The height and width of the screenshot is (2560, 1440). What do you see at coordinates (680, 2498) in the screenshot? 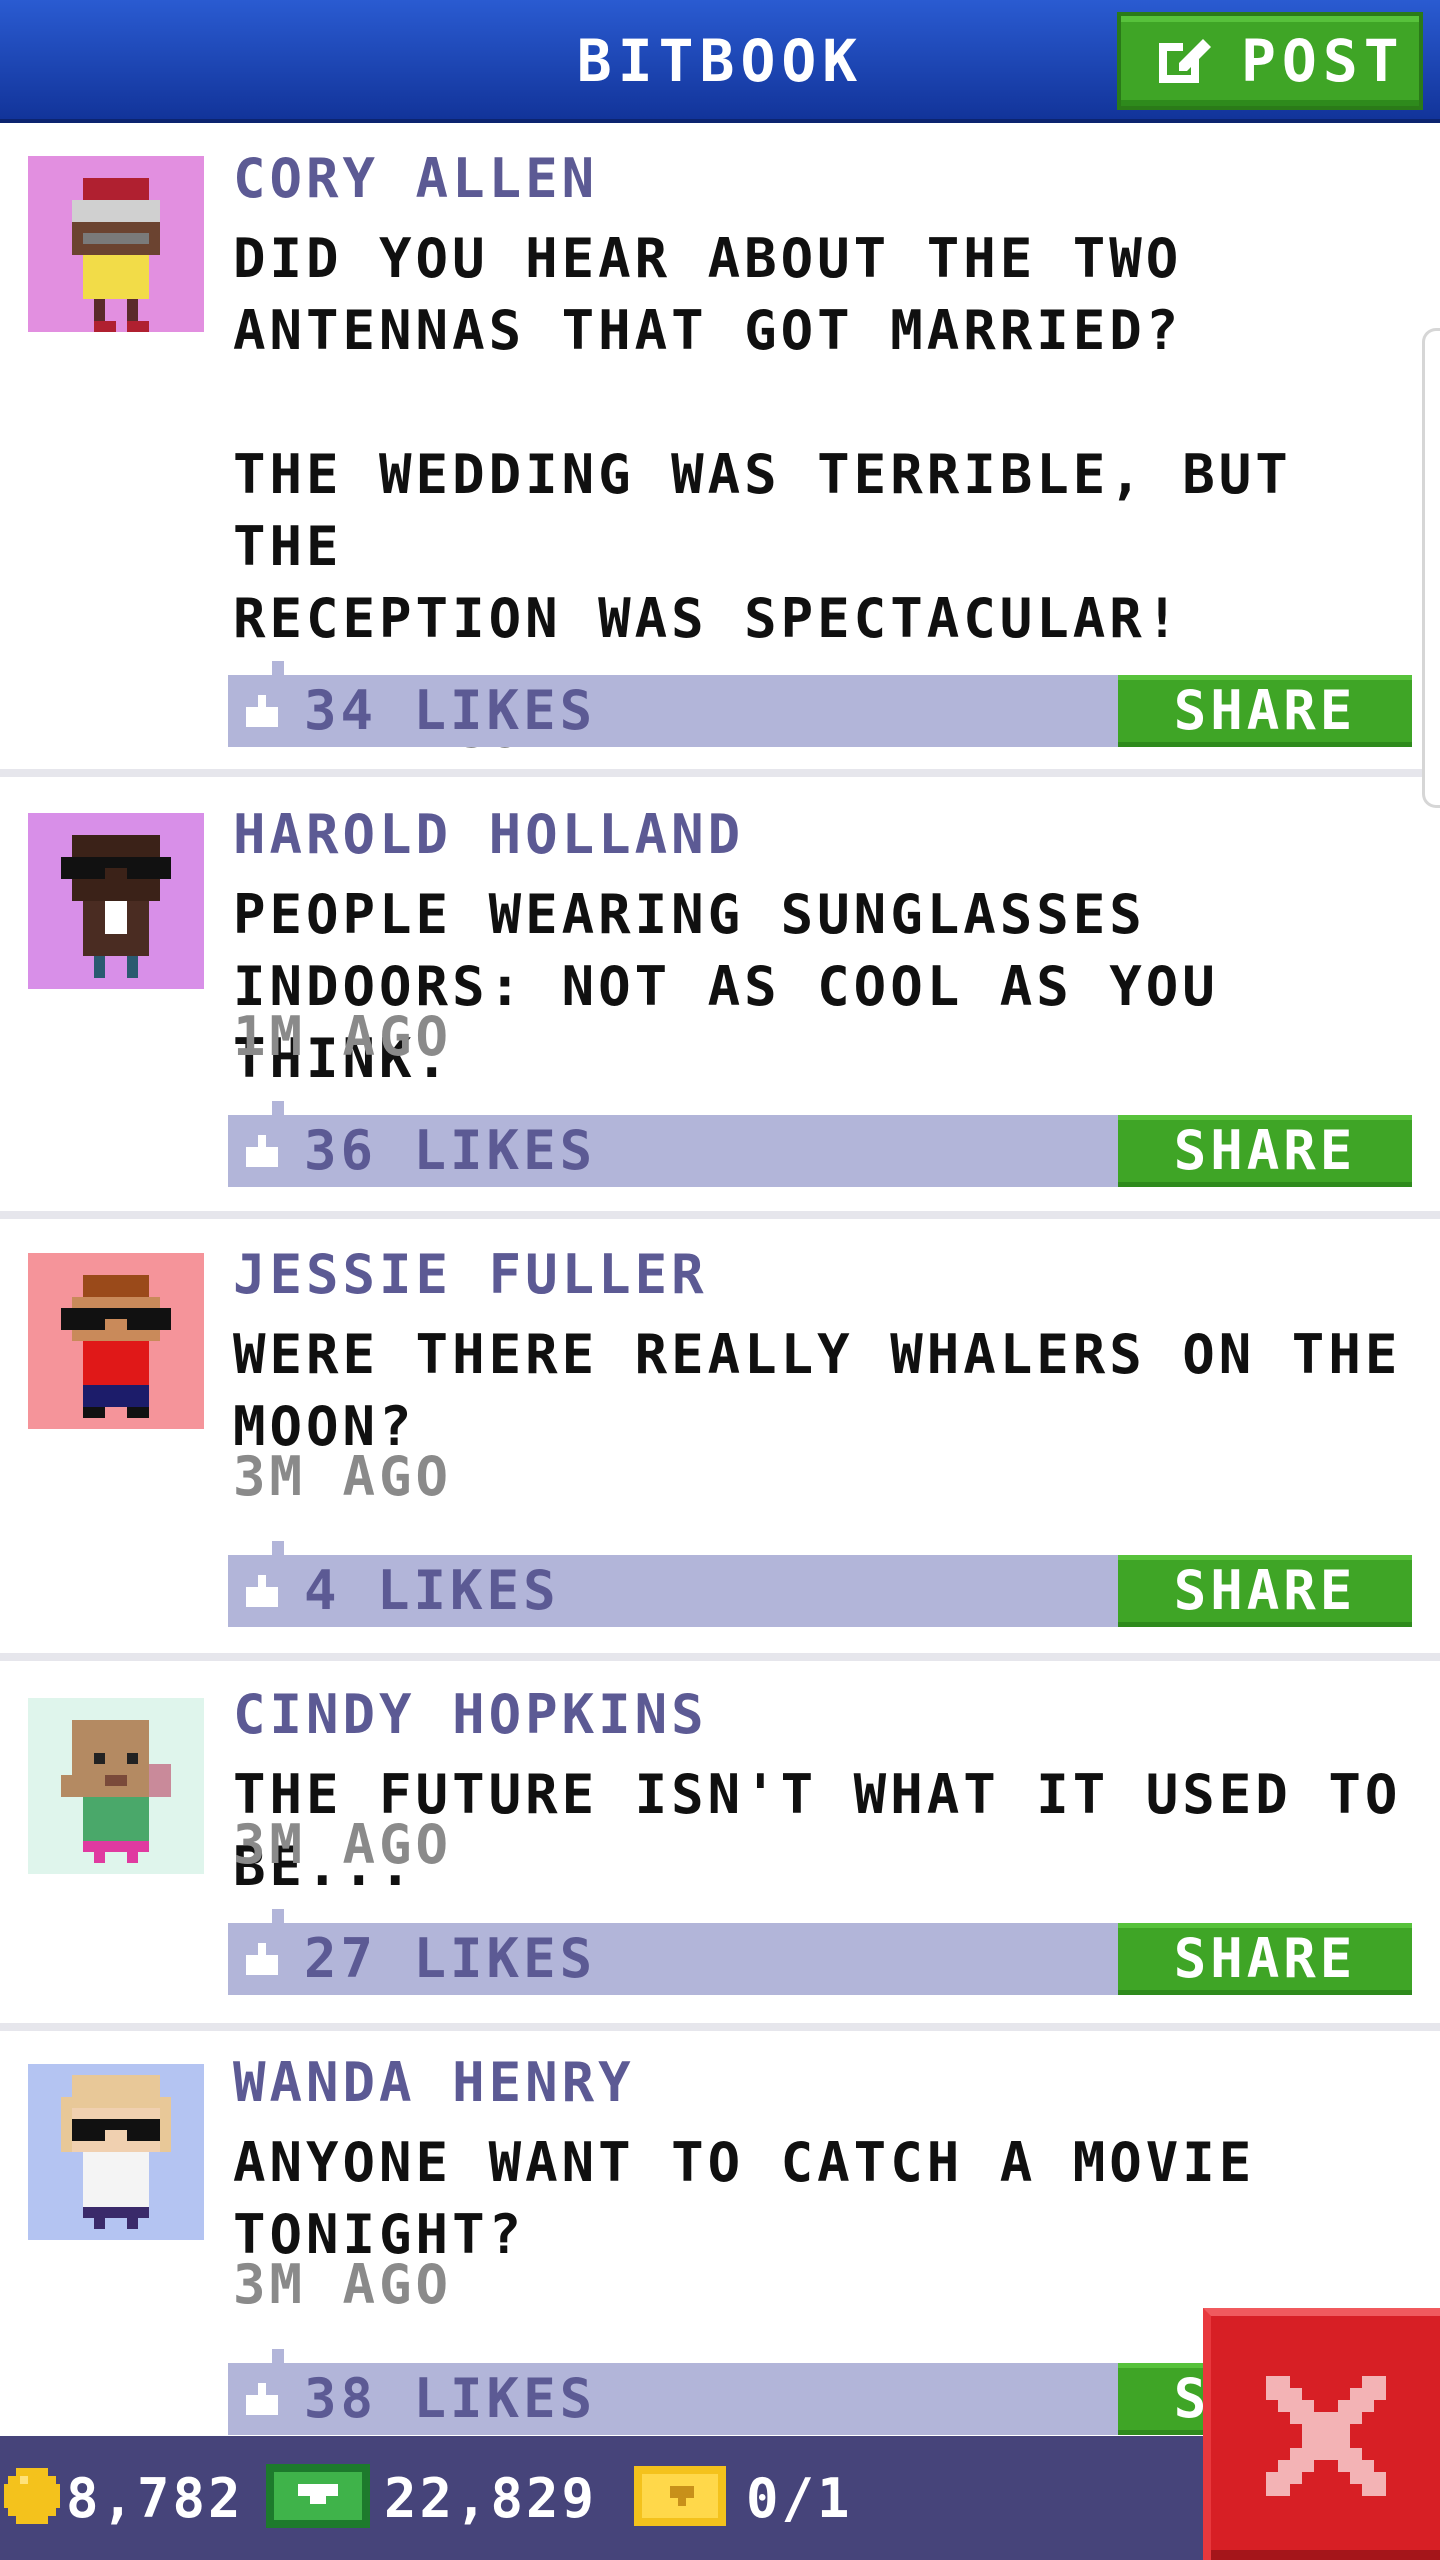
I see `ticket-icon` at bounding box center [680, 2498].